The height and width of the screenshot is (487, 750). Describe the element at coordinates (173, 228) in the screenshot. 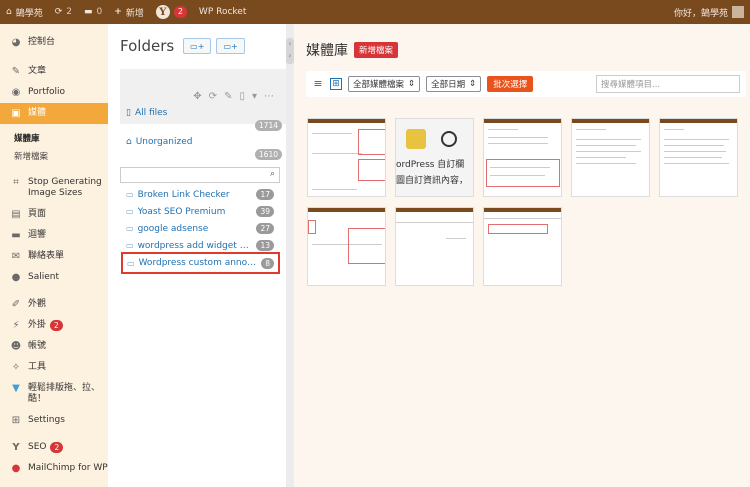

I see `folder-name: google adsense` at that location.